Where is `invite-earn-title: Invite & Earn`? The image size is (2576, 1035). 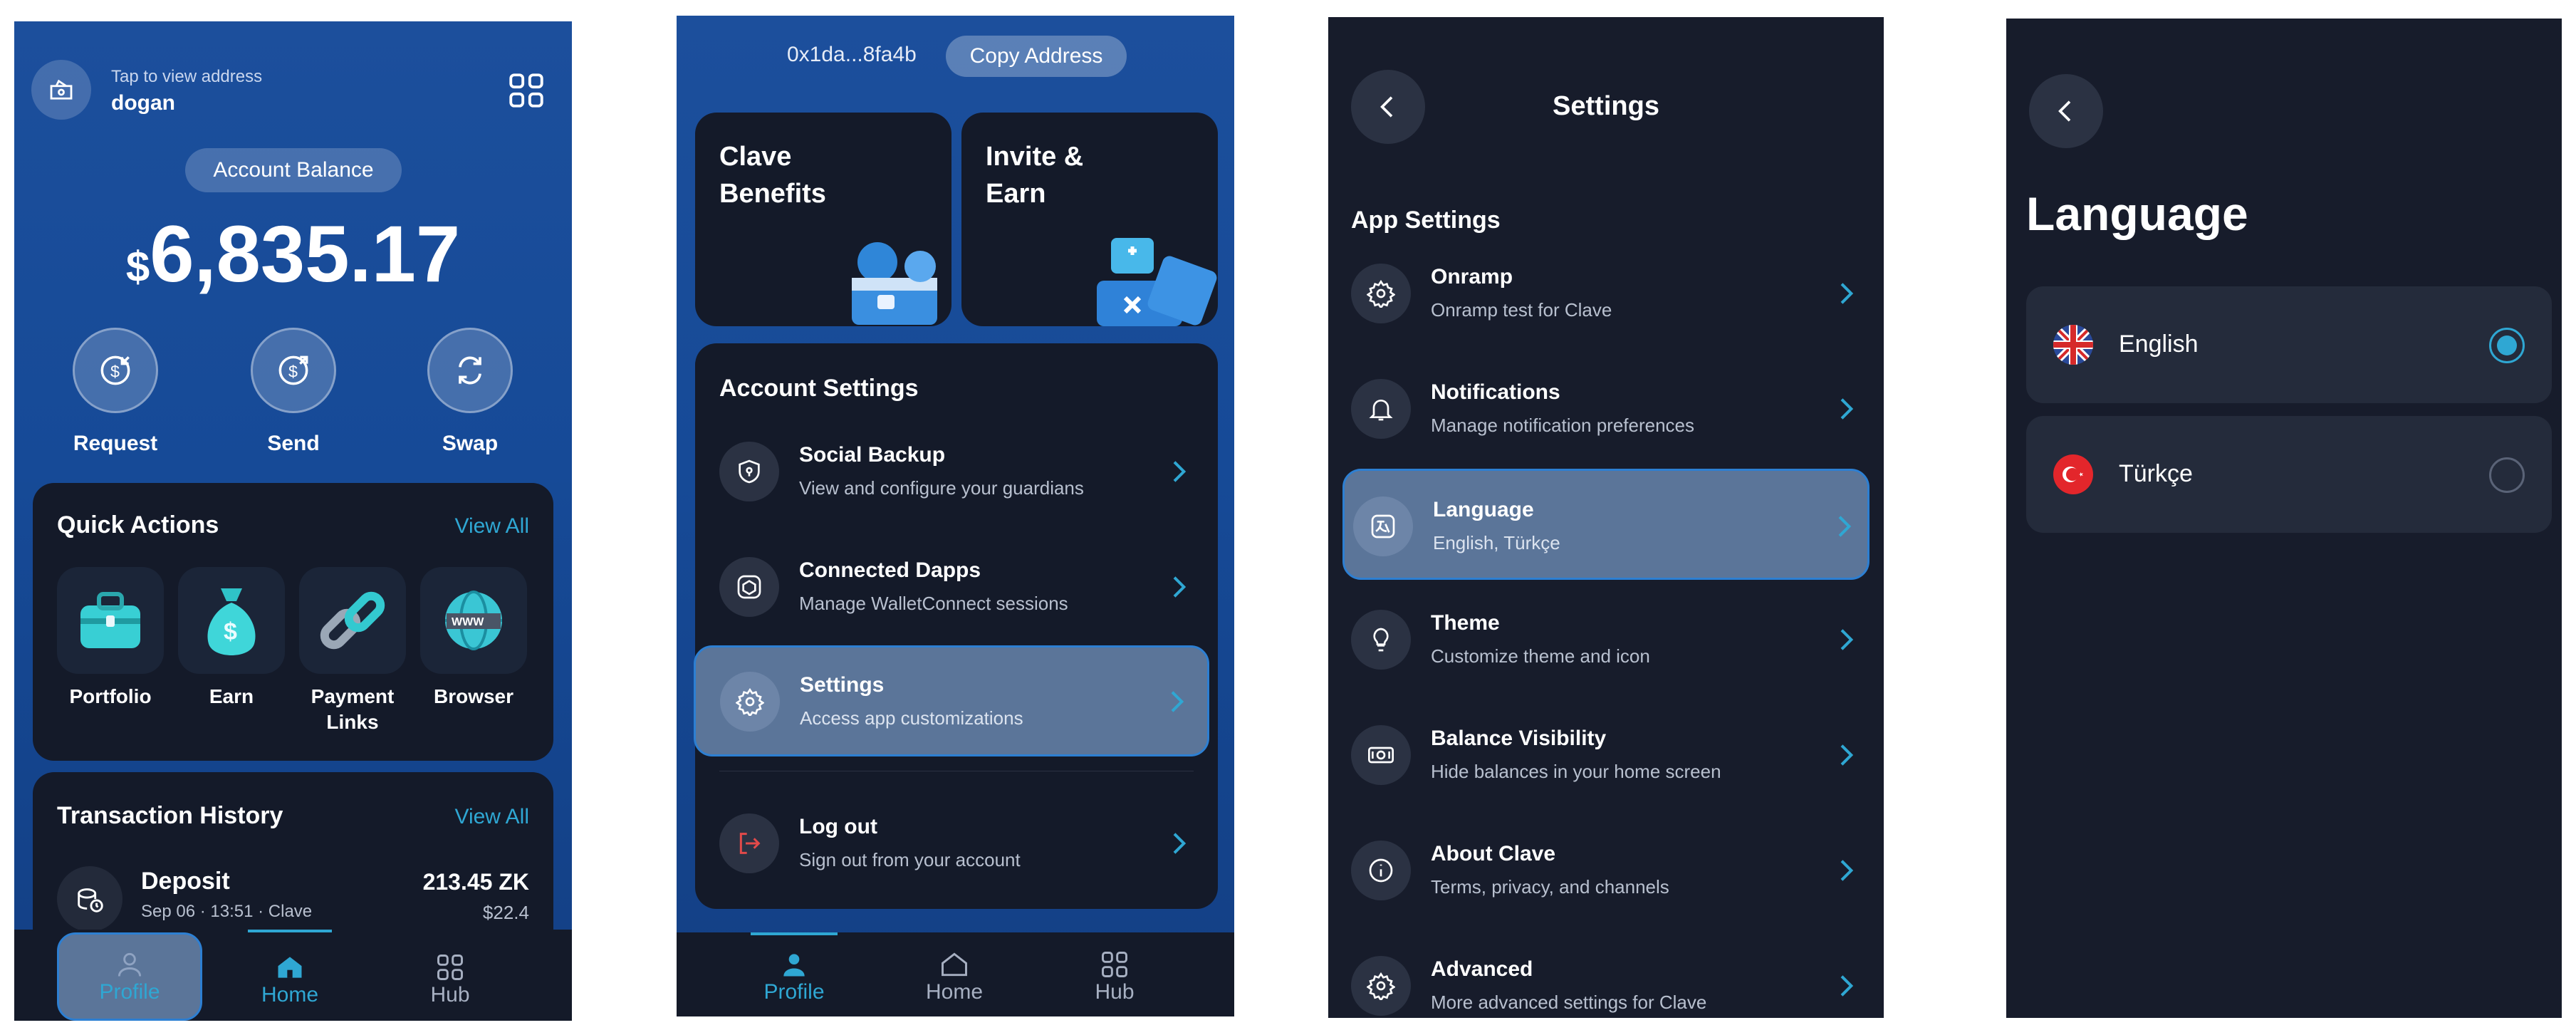 invite-earn-title: Invite & Earn is located at coordinates (1035, 176).